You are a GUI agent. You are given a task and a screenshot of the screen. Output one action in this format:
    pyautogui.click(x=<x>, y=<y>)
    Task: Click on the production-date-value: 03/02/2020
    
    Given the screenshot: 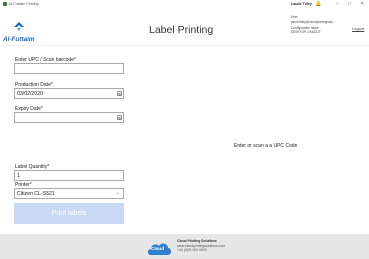 What is the action you would take?
    pyautogui.click(x=30, y=94)
    